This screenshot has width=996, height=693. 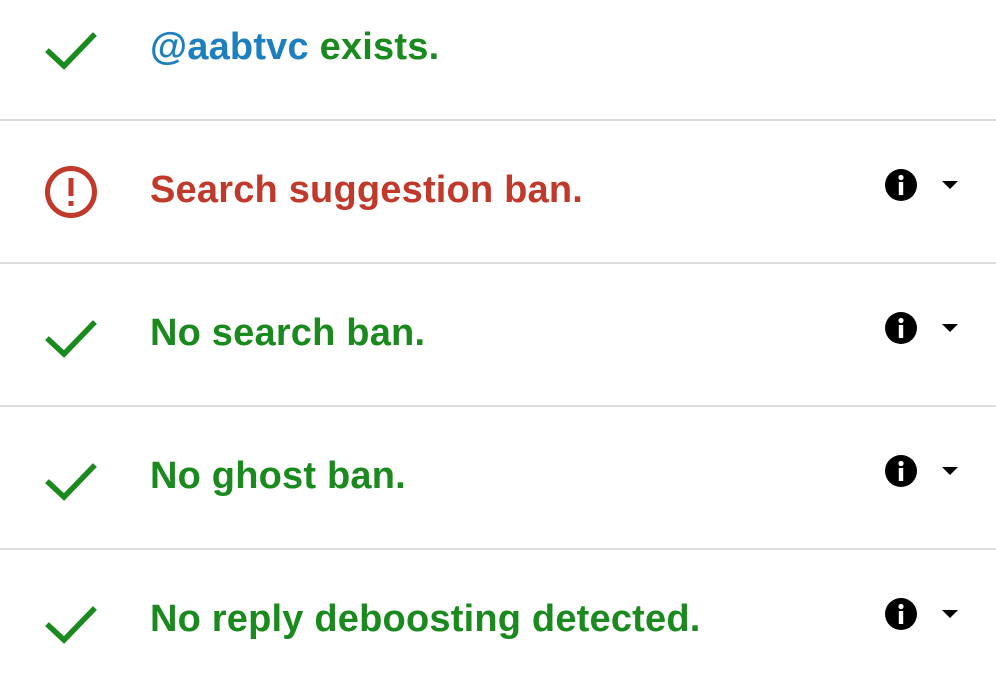 I want to click on account-handle-link: @aabtvc, so click(x=229, y=47).